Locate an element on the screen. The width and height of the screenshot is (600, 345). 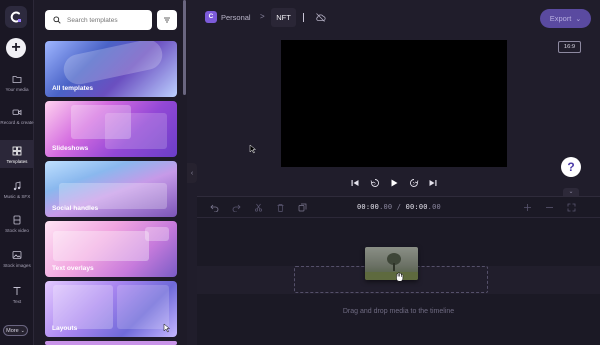
clipchamp-logo is located at coordinates (16, 17).